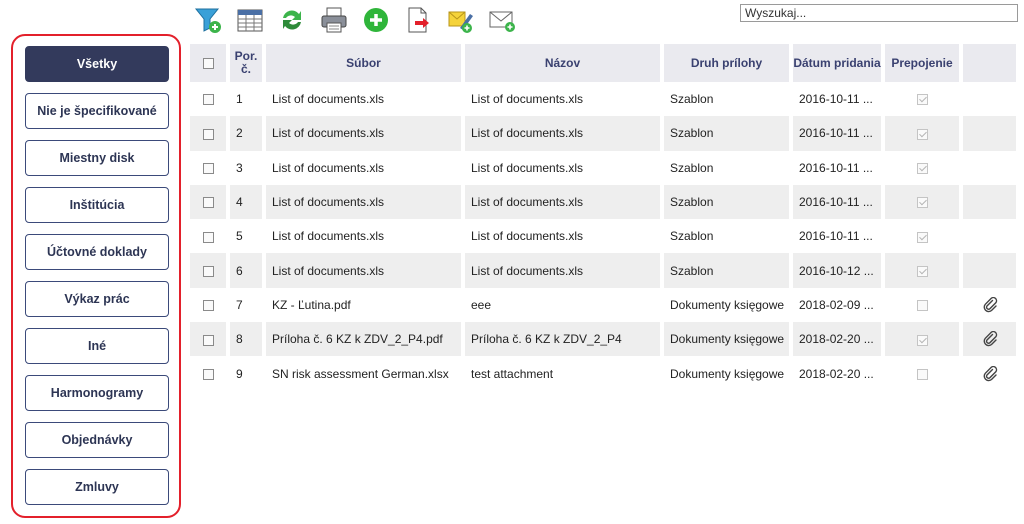 The height and width of the screenshot is (524, 1024). Describe the element at coordinates (97, 346) in the screenshot. I see `category-other-button: Iné` at that location.